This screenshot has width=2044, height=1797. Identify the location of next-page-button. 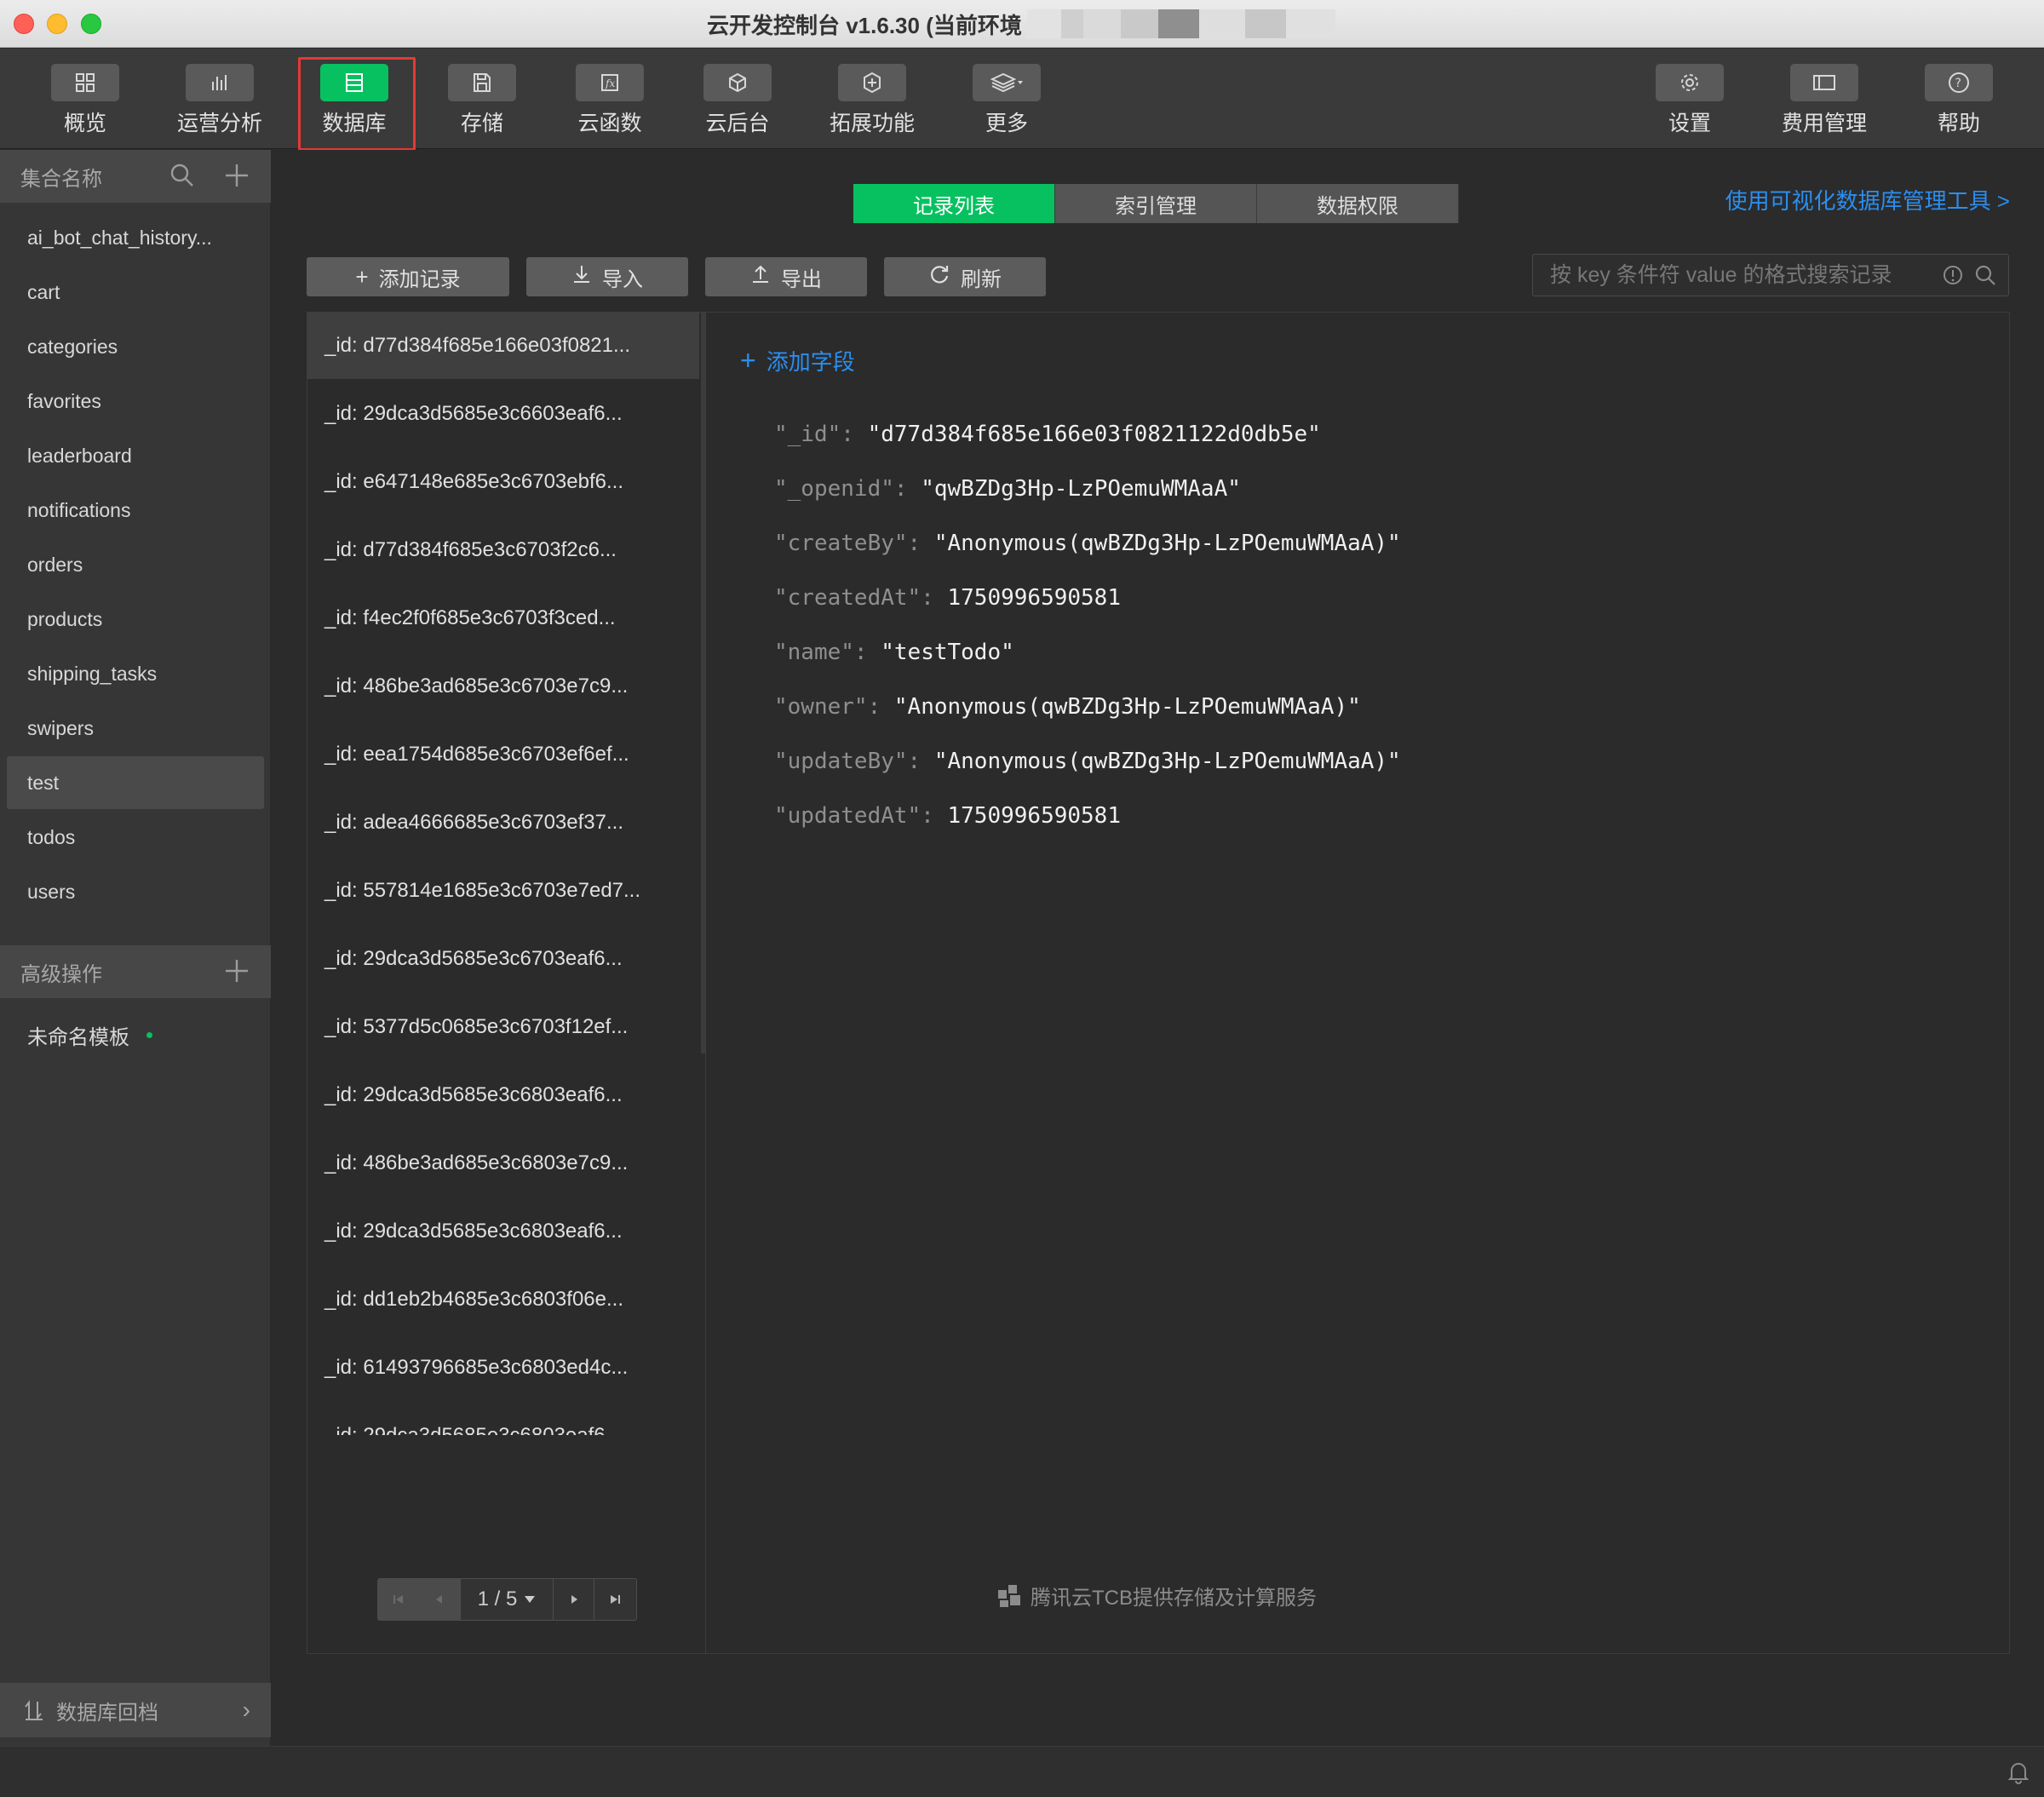
(574, 1599).